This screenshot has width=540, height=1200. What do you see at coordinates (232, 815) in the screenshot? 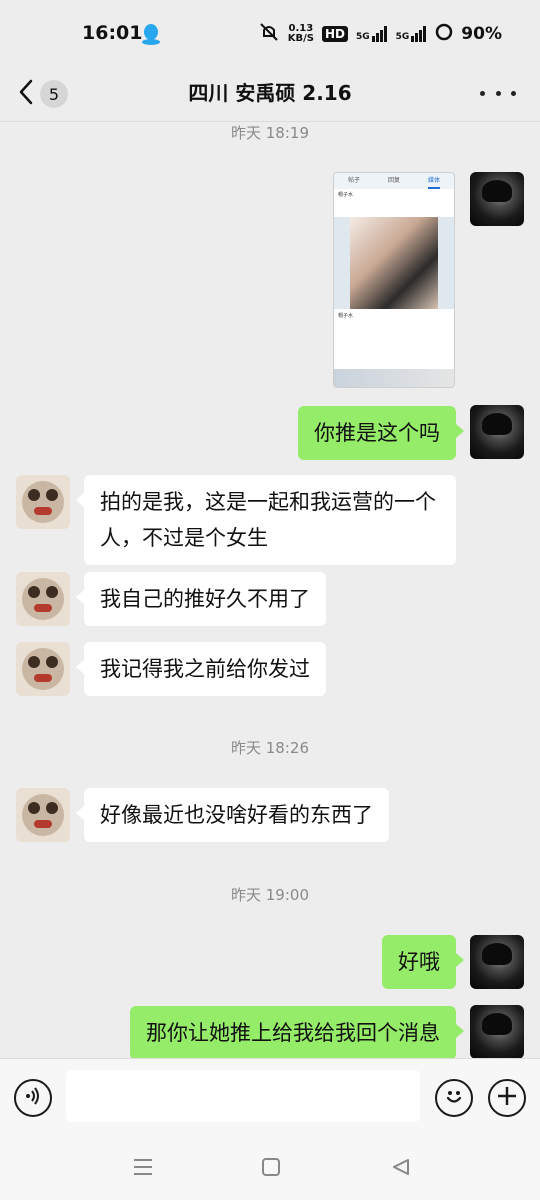
I see `message-bubble-received: 好像最近也没啥好看的东西了` at bounding box center [232, 815].